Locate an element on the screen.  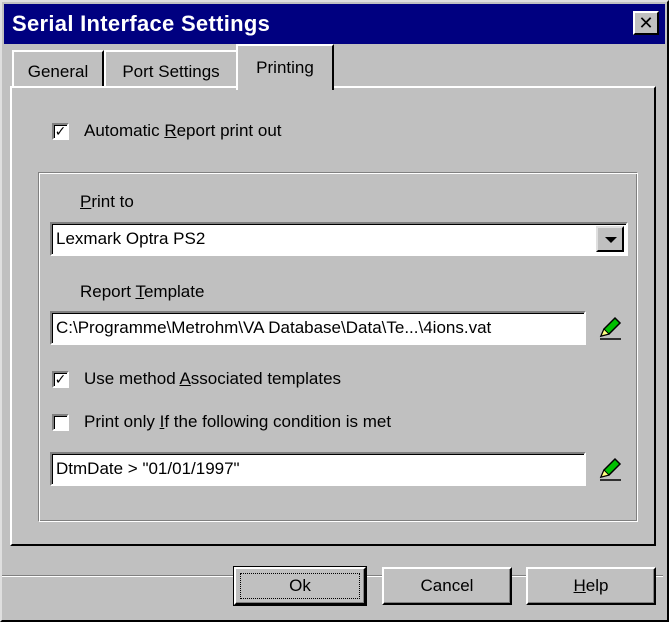
active-tab-join is located at coordinates (284, 86).